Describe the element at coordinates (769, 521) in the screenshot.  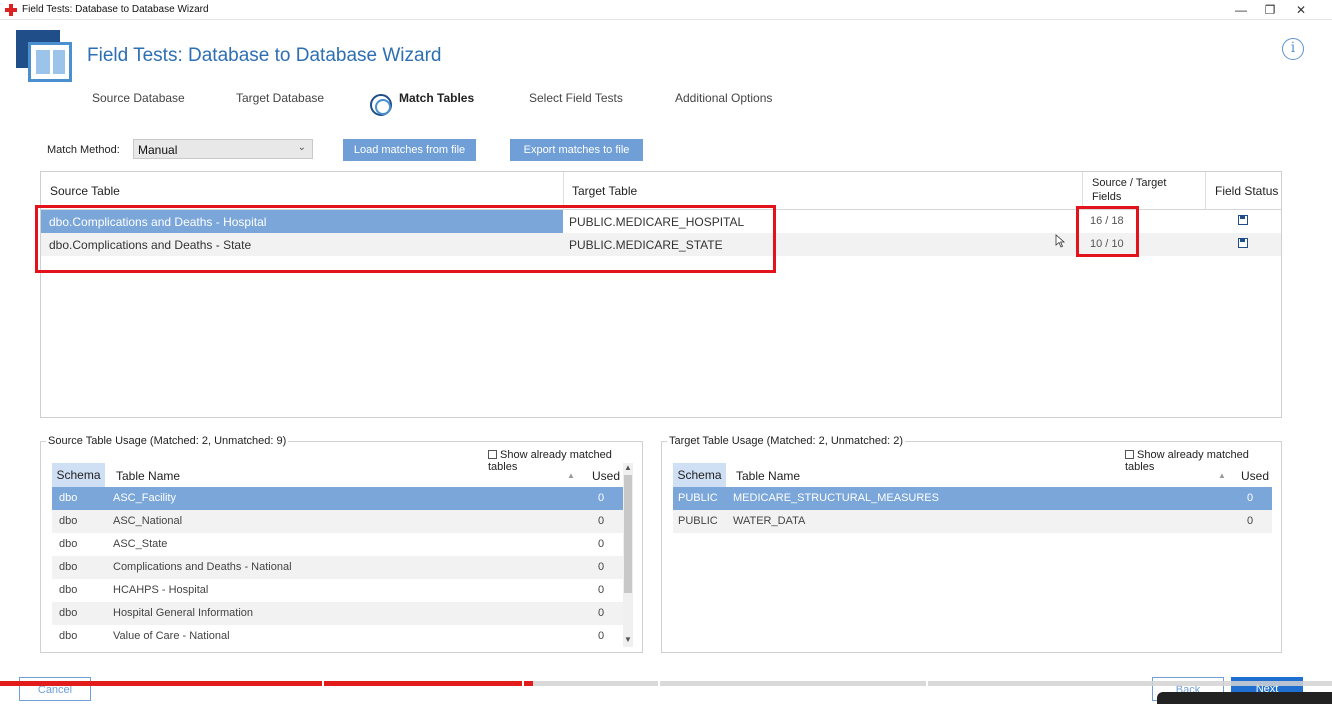
I see `row-table-name: WATER_DATA` at that location.